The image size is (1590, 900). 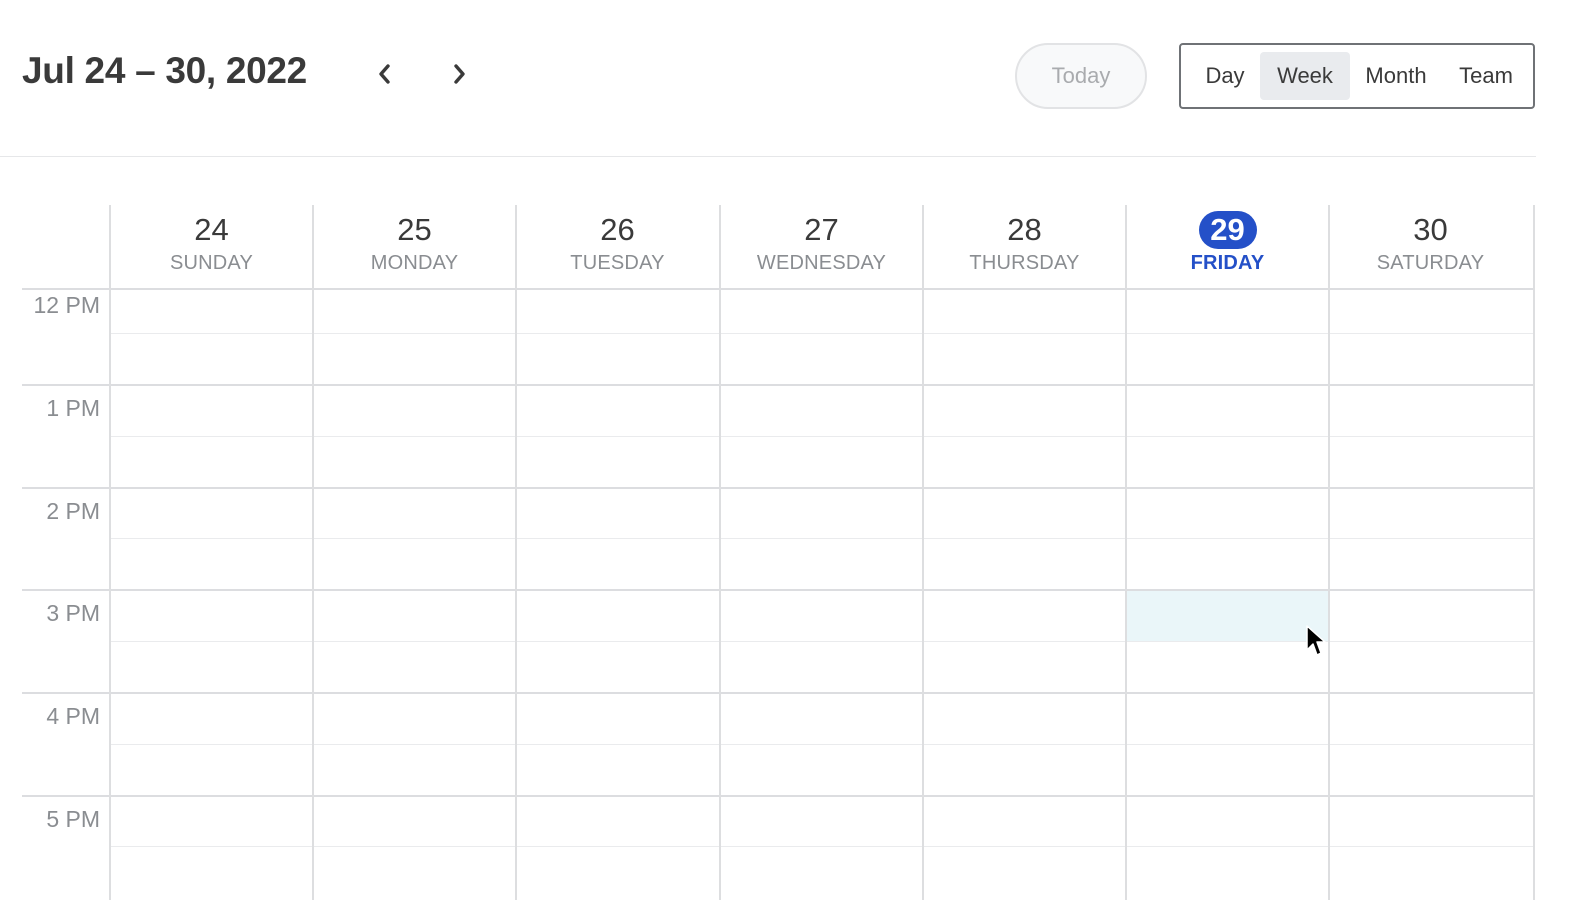 I want to click on day-header-friday: 29 FRIDAY, so click(x=1227, y=247).